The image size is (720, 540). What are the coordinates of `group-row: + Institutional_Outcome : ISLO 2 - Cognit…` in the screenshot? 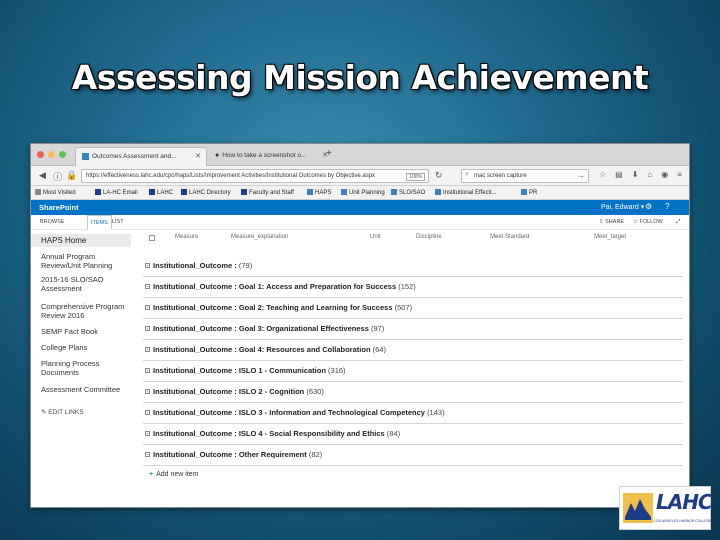 It's located at (413, 393).